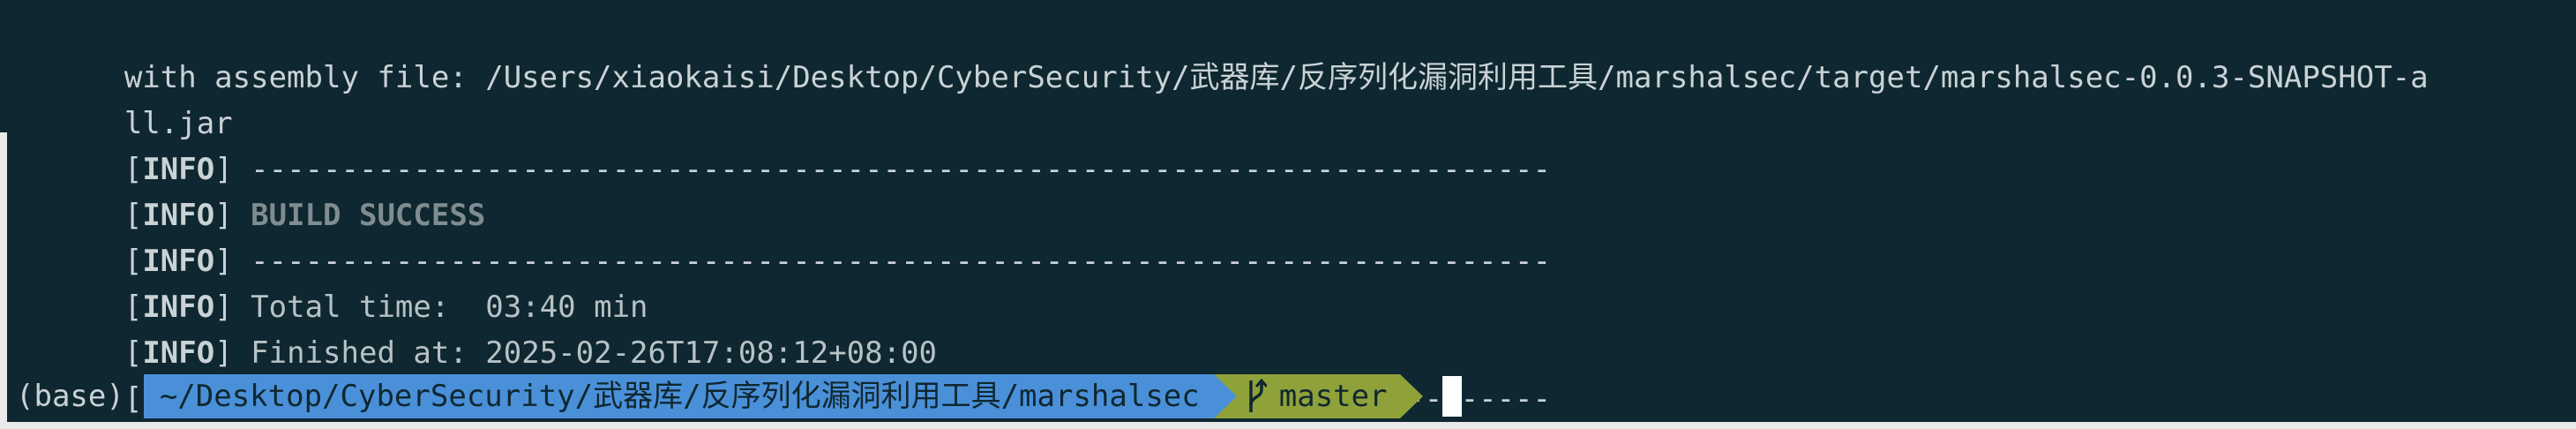  I want to click on git-branch-icon, so click(1258, 396).